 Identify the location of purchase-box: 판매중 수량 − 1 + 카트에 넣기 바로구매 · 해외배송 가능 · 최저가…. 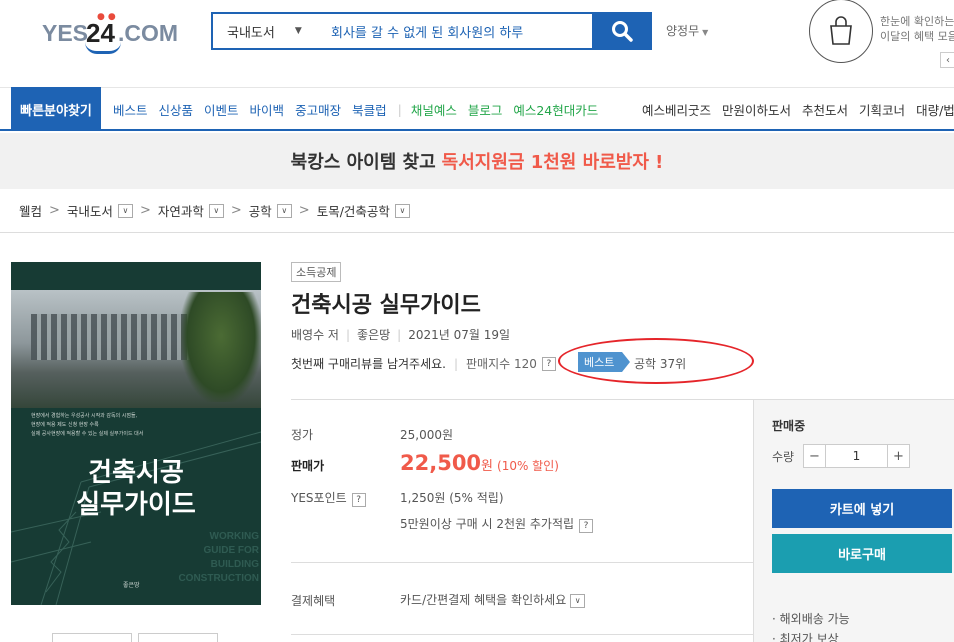
(853, 520).